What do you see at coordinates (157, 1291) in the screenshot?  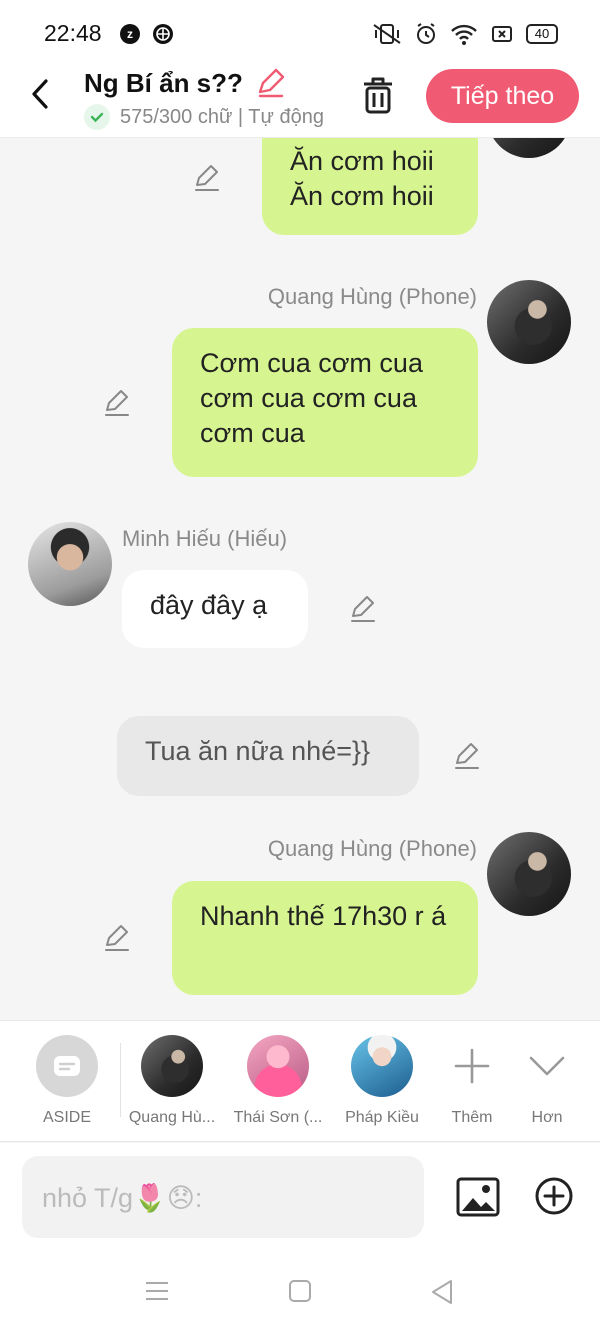 I see `menu-icon` at bounding box center [157, 1291].